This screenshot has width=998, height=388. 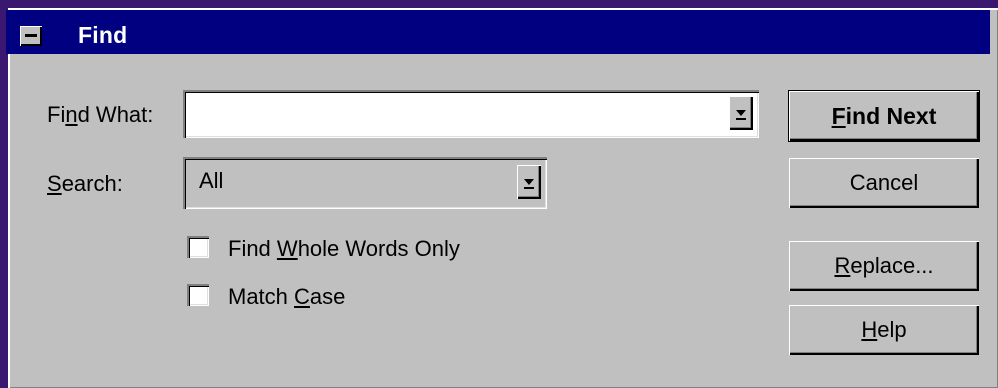 I want to click on minus-icon, so click(x=31, y=35).